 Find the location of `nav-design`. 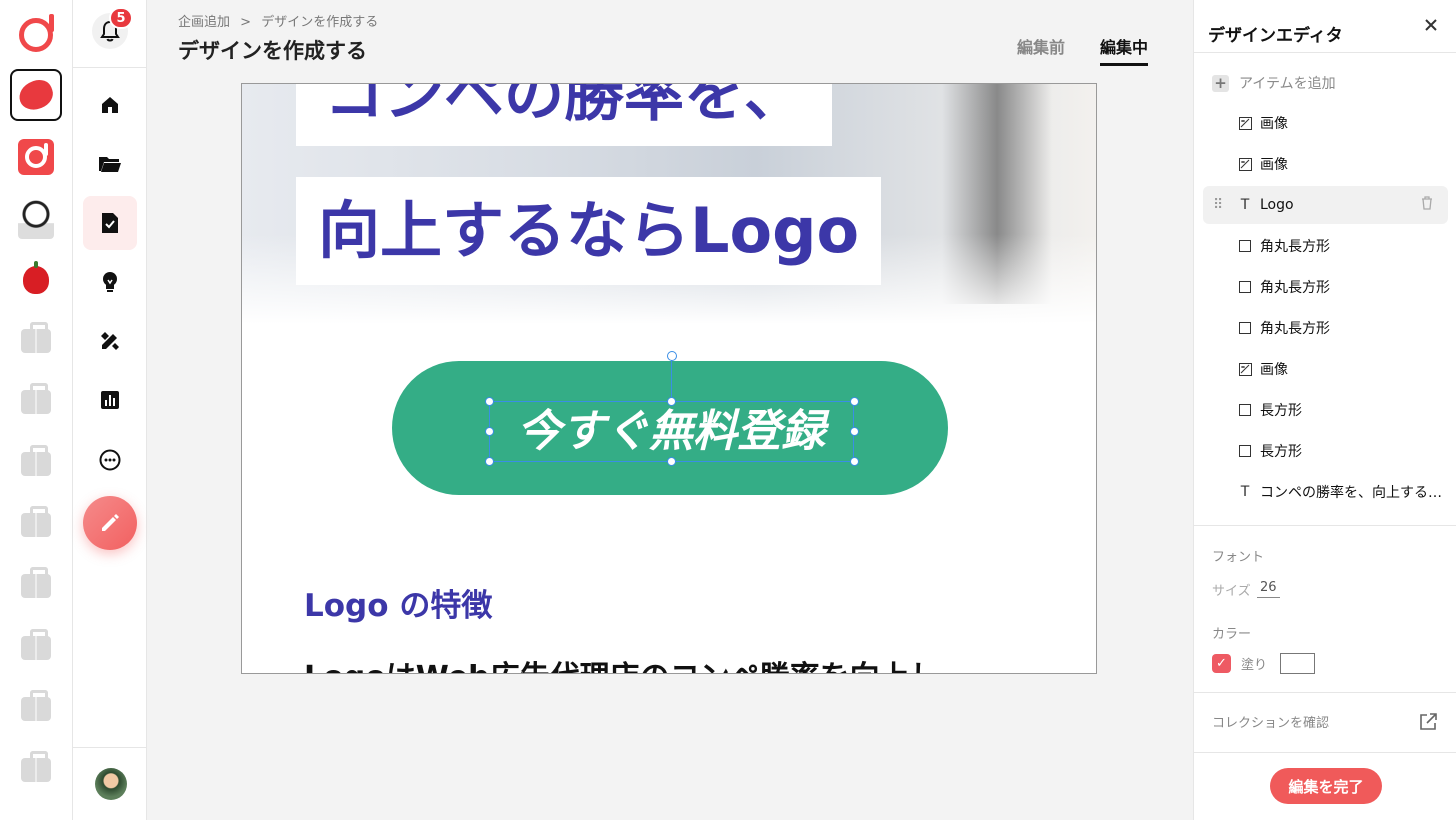

nav-design is located at coordinates (110, 341).